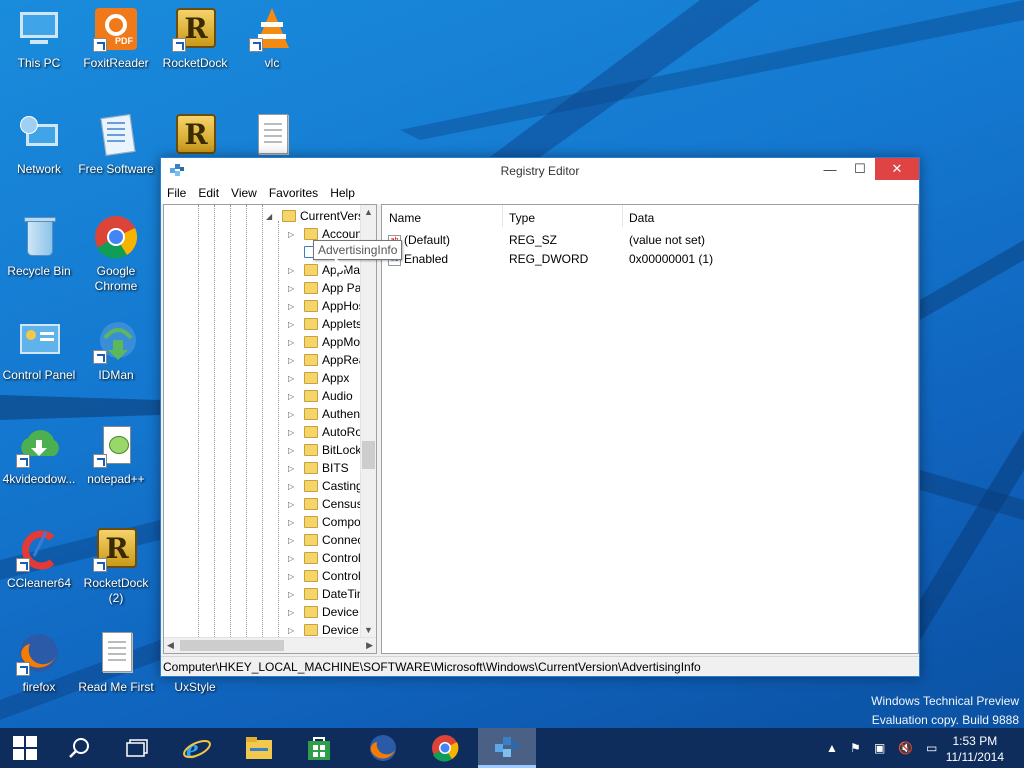 The image size is (1024, 768). What do you see at coordinates (342, 194) in the screenshot?
I see `menu-help: Help` at bounding box center [342, 194].